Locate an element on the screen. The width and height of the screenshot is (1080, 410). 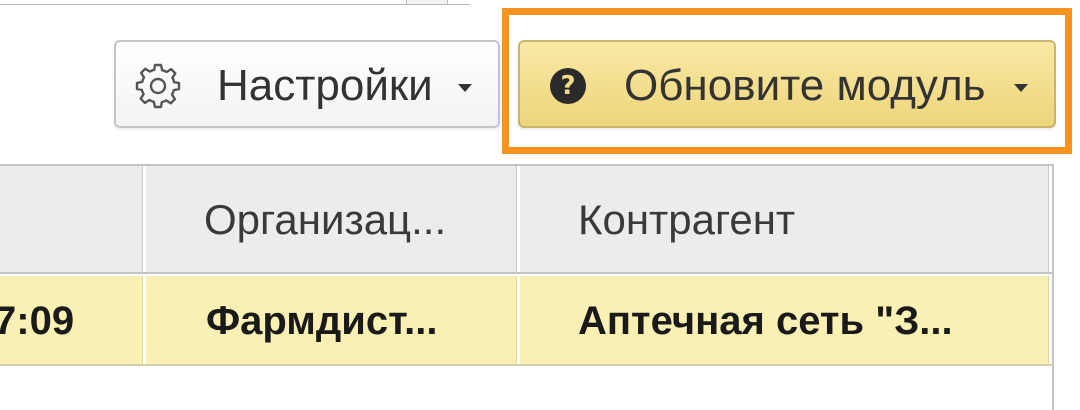
settings-button: Настройки is located at coordinates (307, 84).